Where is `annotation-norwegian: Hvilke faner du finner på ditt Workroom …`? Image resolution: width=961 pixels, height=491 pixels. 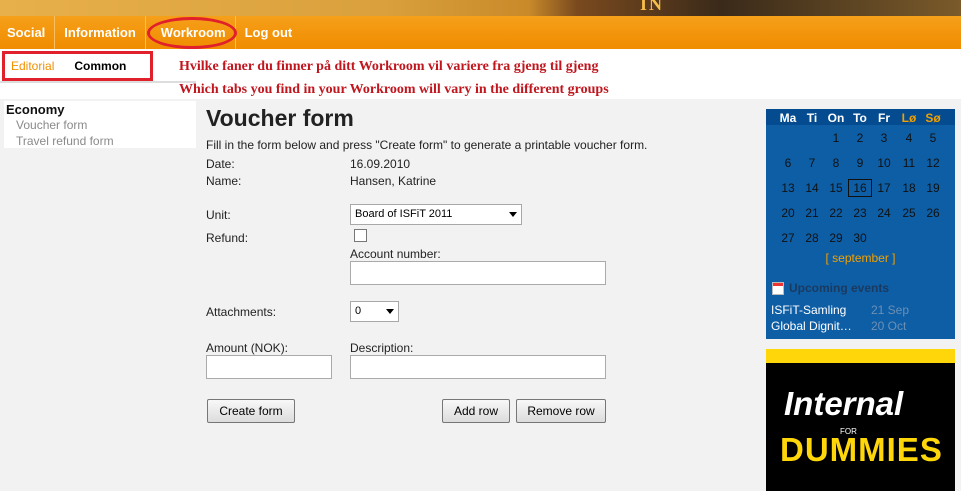 annotation-norwegian: Hvilke faner du finner på ditt Workroom … is located at coordinates (389, 66).